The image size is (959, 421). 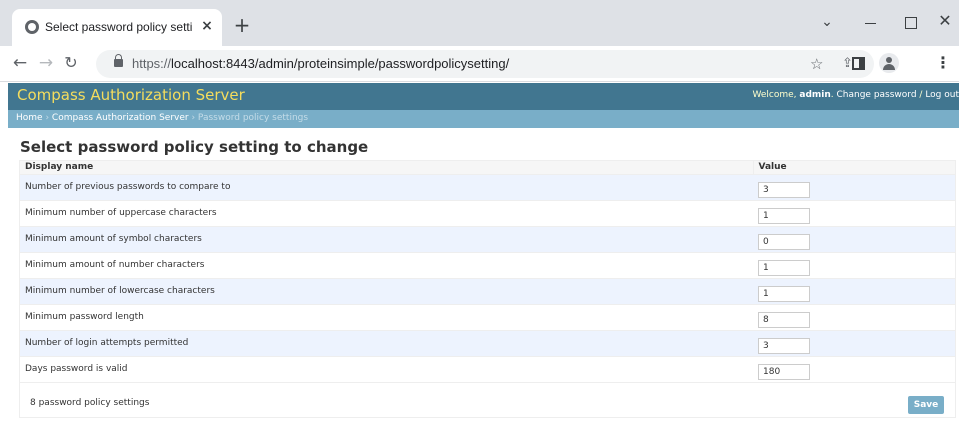 What do you see at coordinates (487, 400) in the screenshot?
I see `paginator: 8 password policy settings Save` at bounding box center [487, 400].